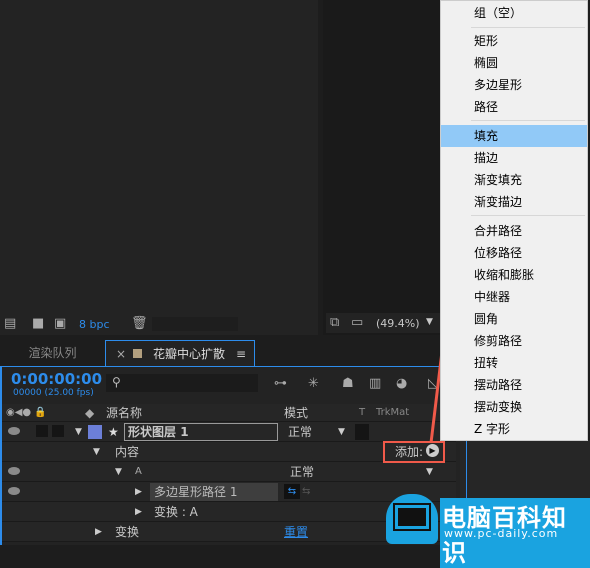  I want to click on menu-item: 渐变描边, so click(514, 202).